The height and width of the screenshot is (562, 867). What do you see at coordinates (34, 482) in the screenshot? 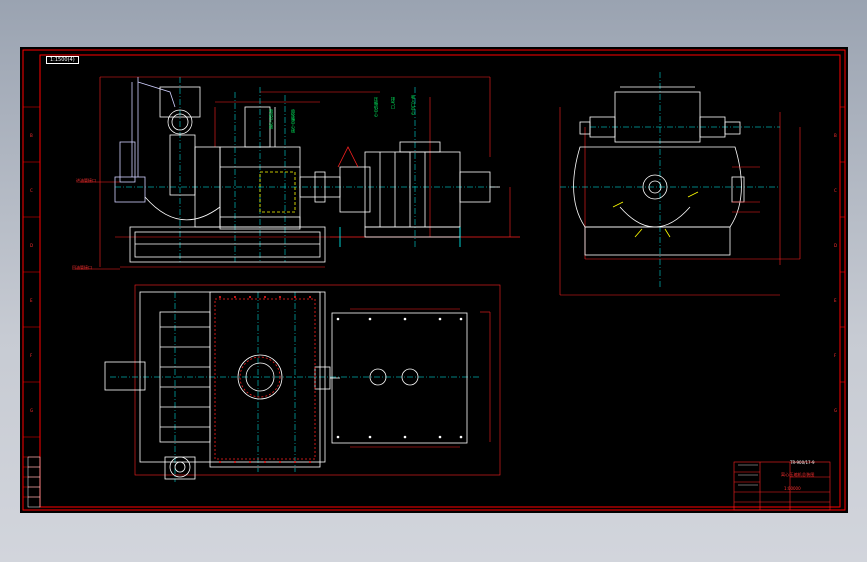
I see `revision-table` at bounding box center [34, 482].